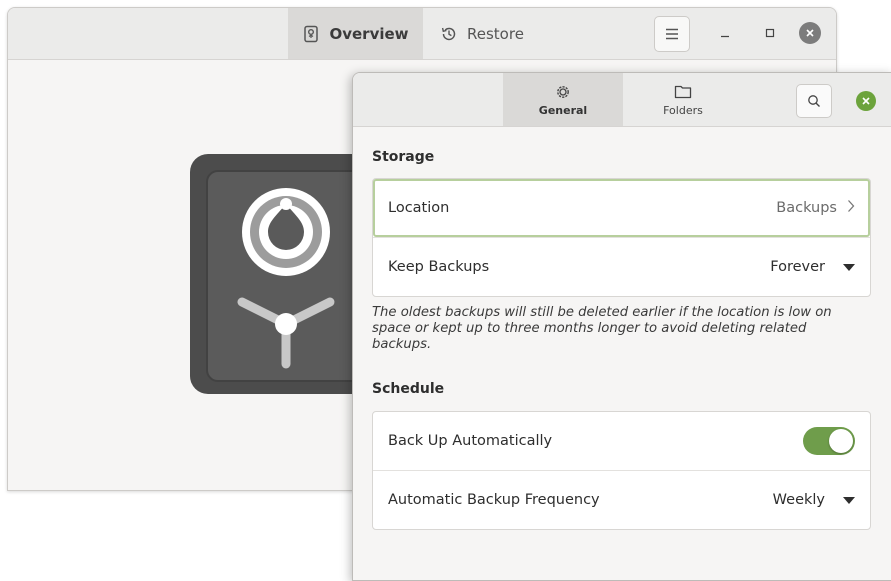 The height and width of the screenshot is (581, 891). Describe the element at coordinates (621, 499) in the screenshot. I see `frequency-row: Automatic Backup Frequency Weekly` at that location.